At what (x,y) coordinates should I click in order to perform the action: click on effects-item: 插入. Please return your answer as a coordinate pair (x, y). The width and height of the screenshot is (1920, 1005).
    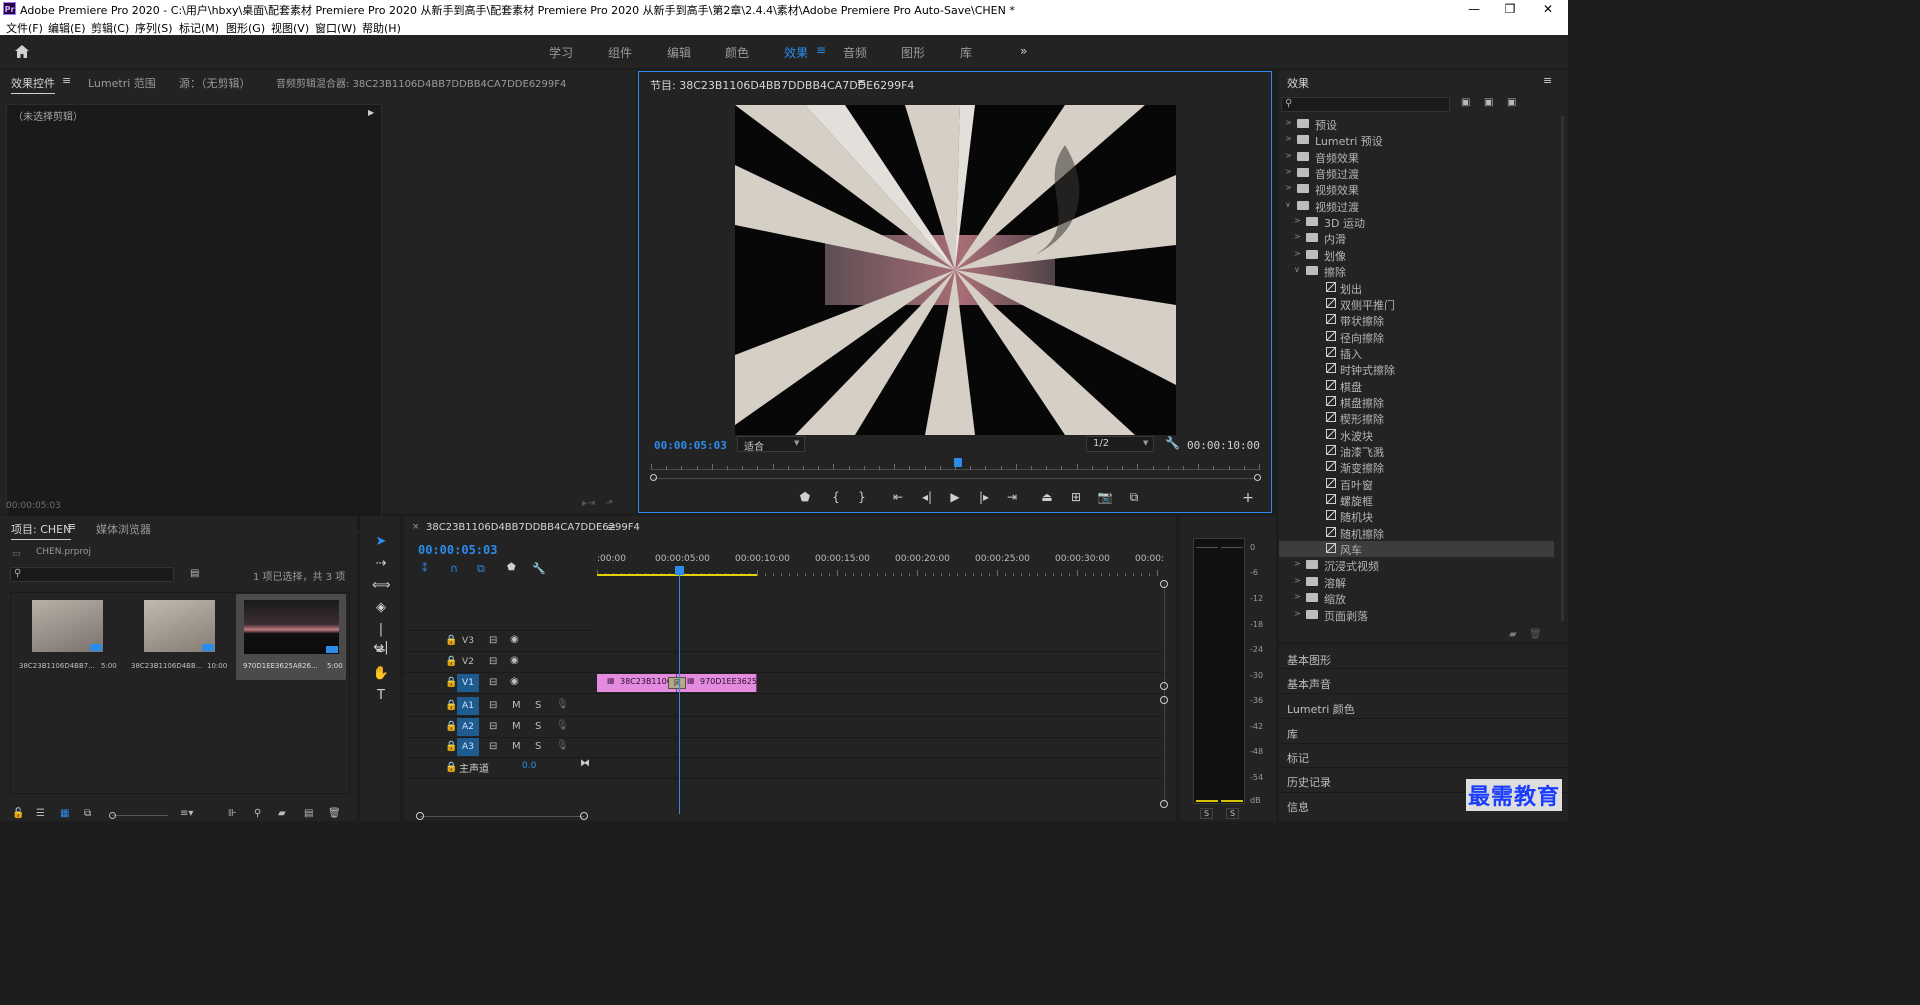
    Looking at the image, I should click on (1416, 353).